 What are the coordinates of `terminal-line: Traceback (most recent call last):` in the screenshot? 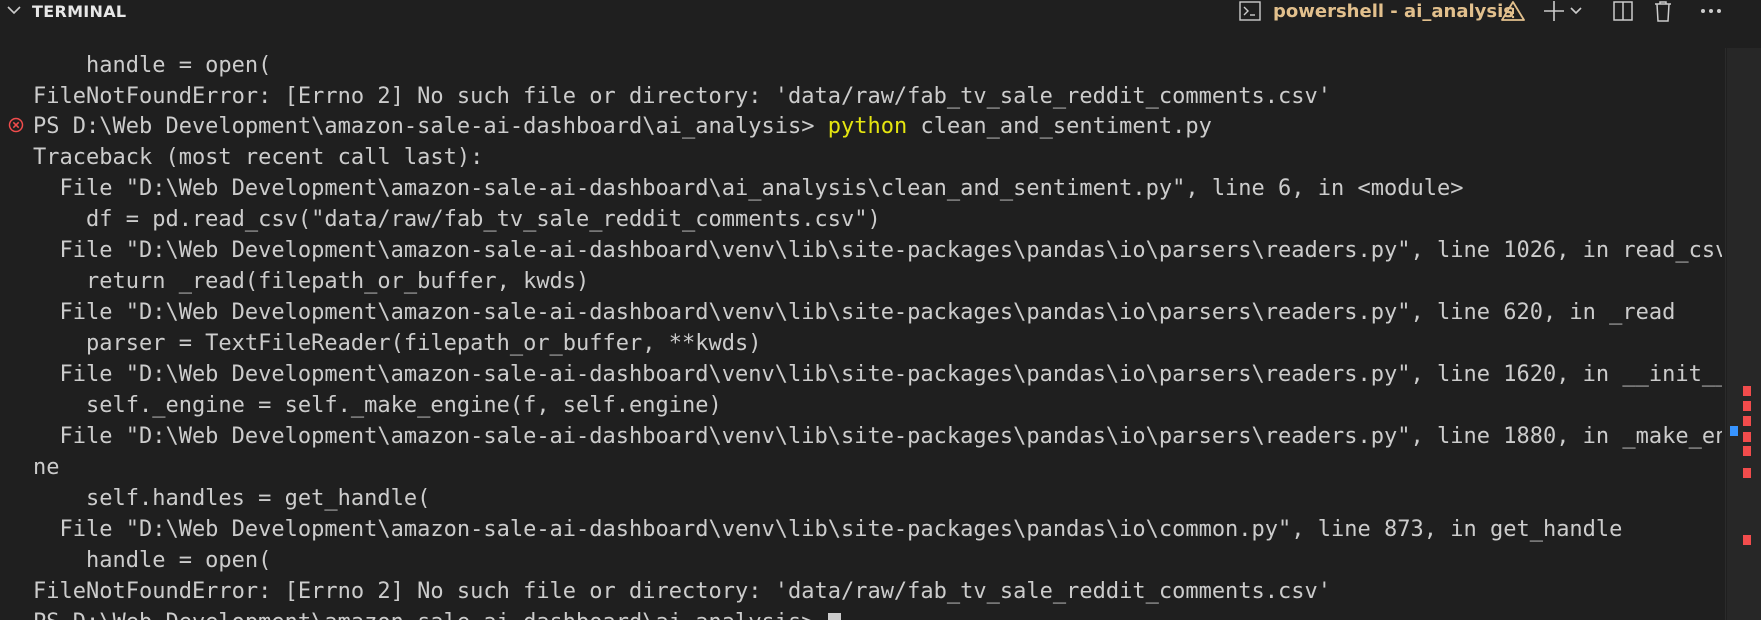 It's located at (258, 157).